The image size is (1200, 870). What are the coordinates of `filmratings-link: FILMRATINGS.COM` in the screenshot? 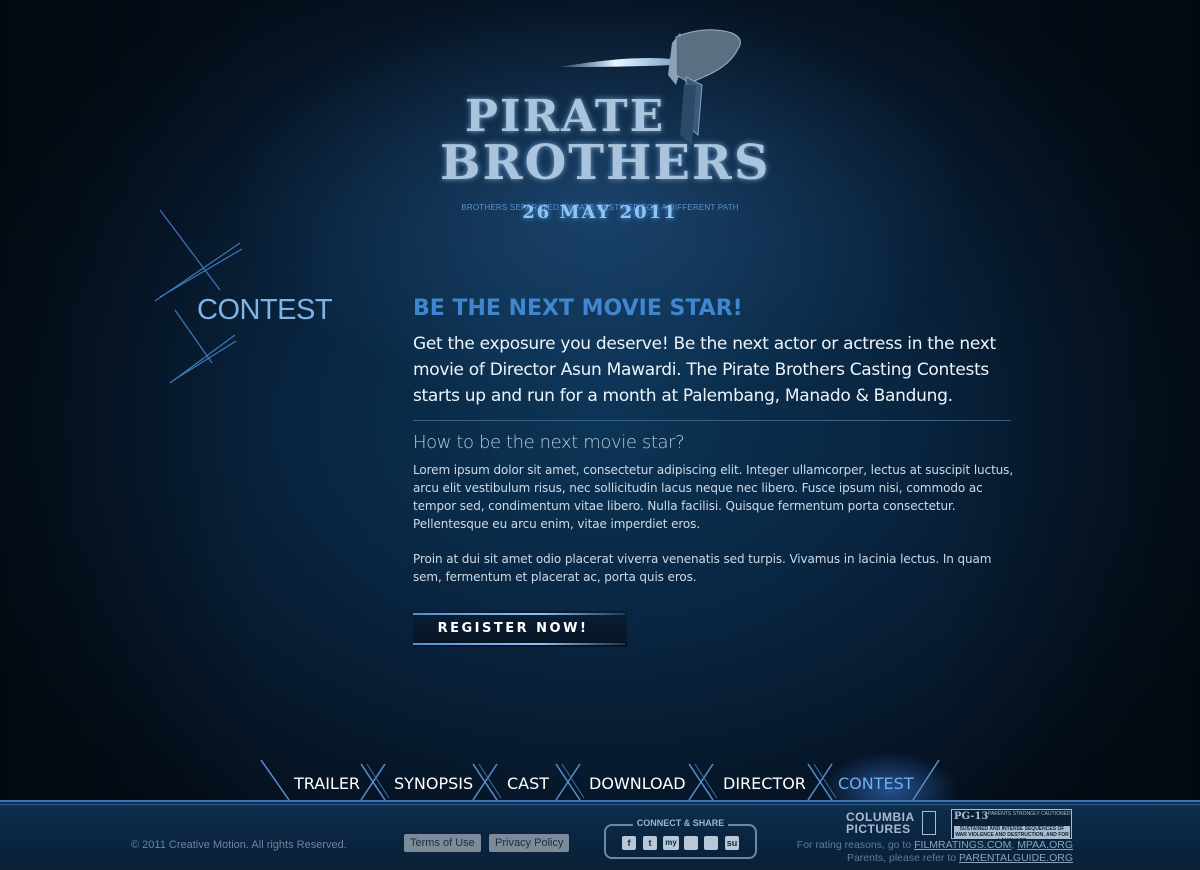 It's located at (962, 845).